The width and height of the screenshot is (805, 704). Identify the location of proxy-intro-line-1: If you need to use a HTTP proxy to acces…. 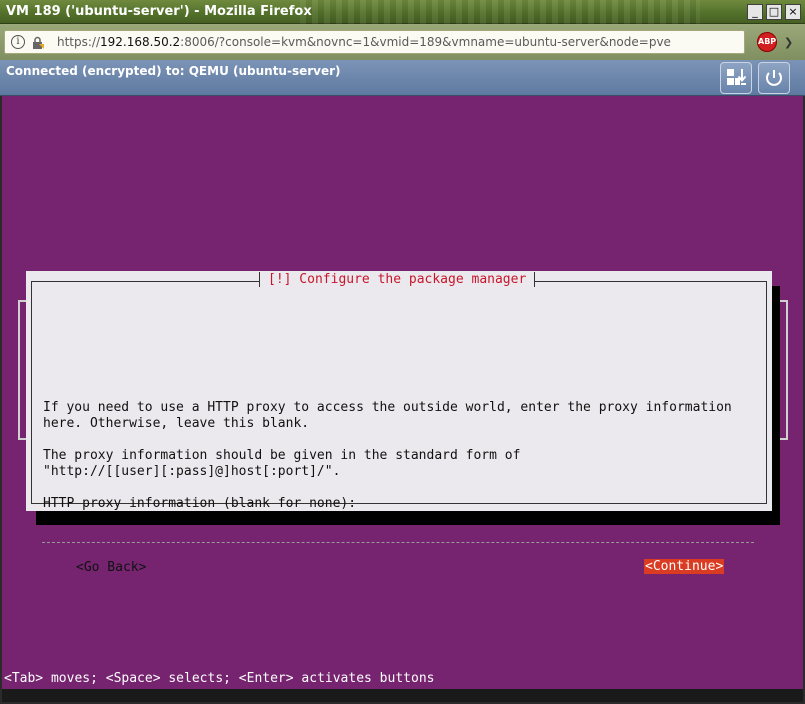
(387, 407).